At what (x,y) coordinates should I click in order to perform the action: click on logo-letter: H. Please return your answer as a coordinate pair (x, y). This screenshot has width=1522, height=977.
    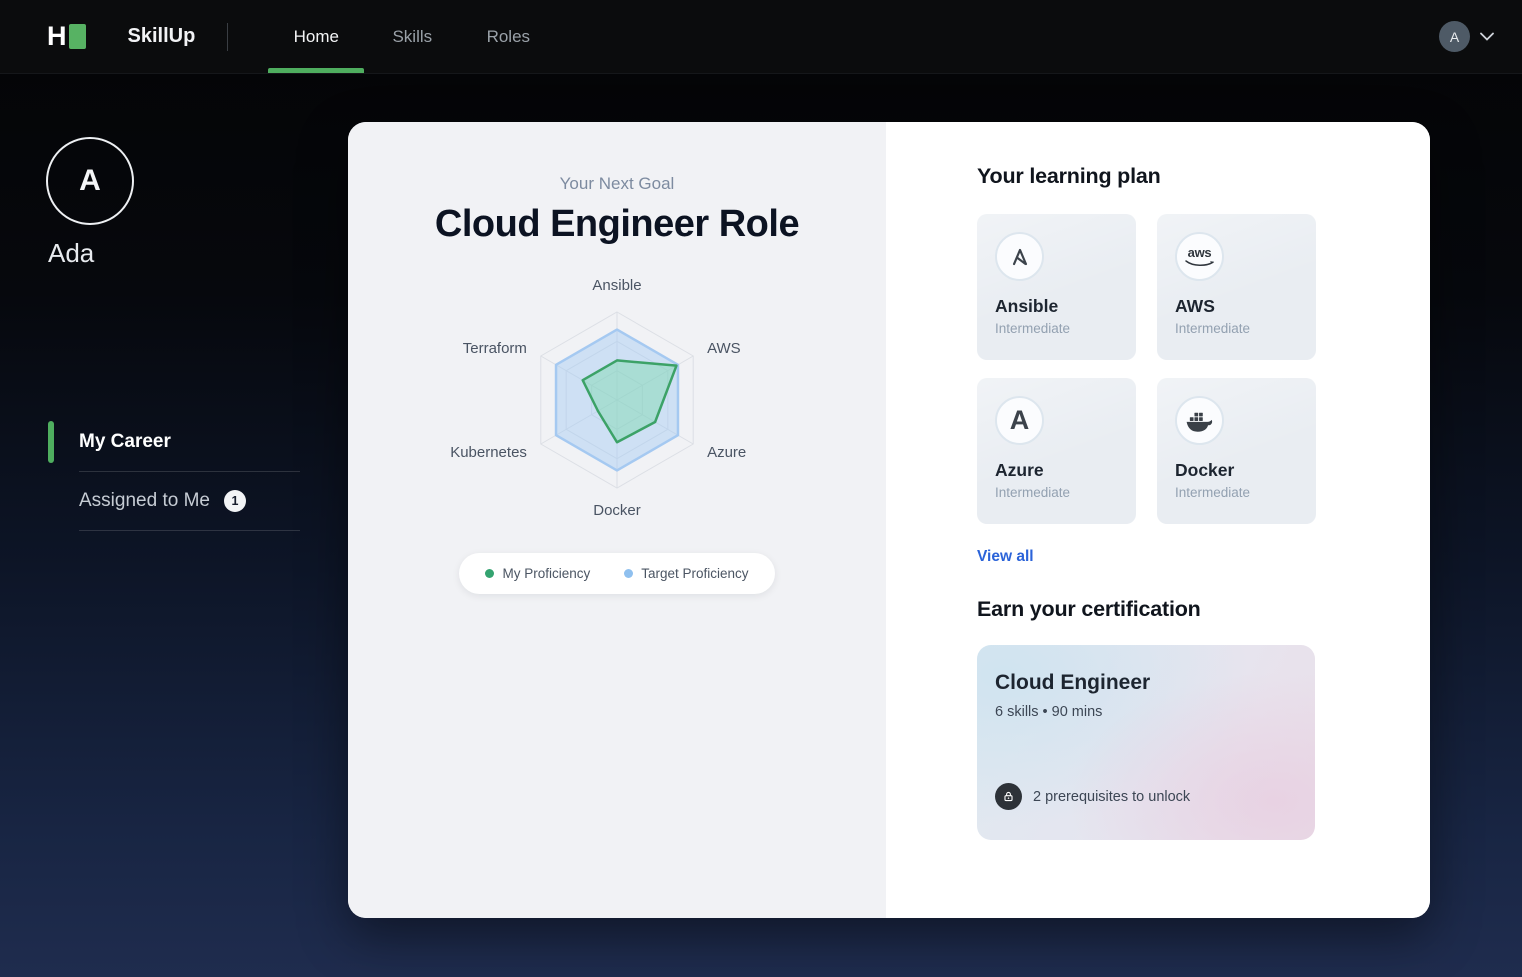
    Looking at the image, I should click on (56, 36).